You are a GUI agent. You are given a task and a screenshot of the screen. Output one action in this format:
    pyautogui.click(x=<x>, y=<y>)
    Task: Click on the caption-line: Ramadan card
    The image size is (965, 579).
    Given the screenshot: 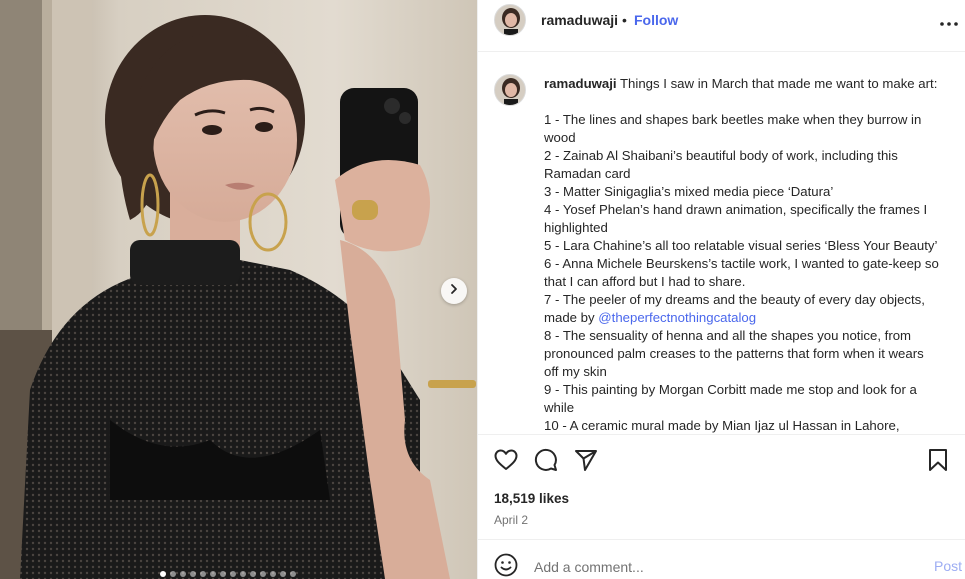 What is the action you would take?
    pyautogui.click(x=587, y=173)
    